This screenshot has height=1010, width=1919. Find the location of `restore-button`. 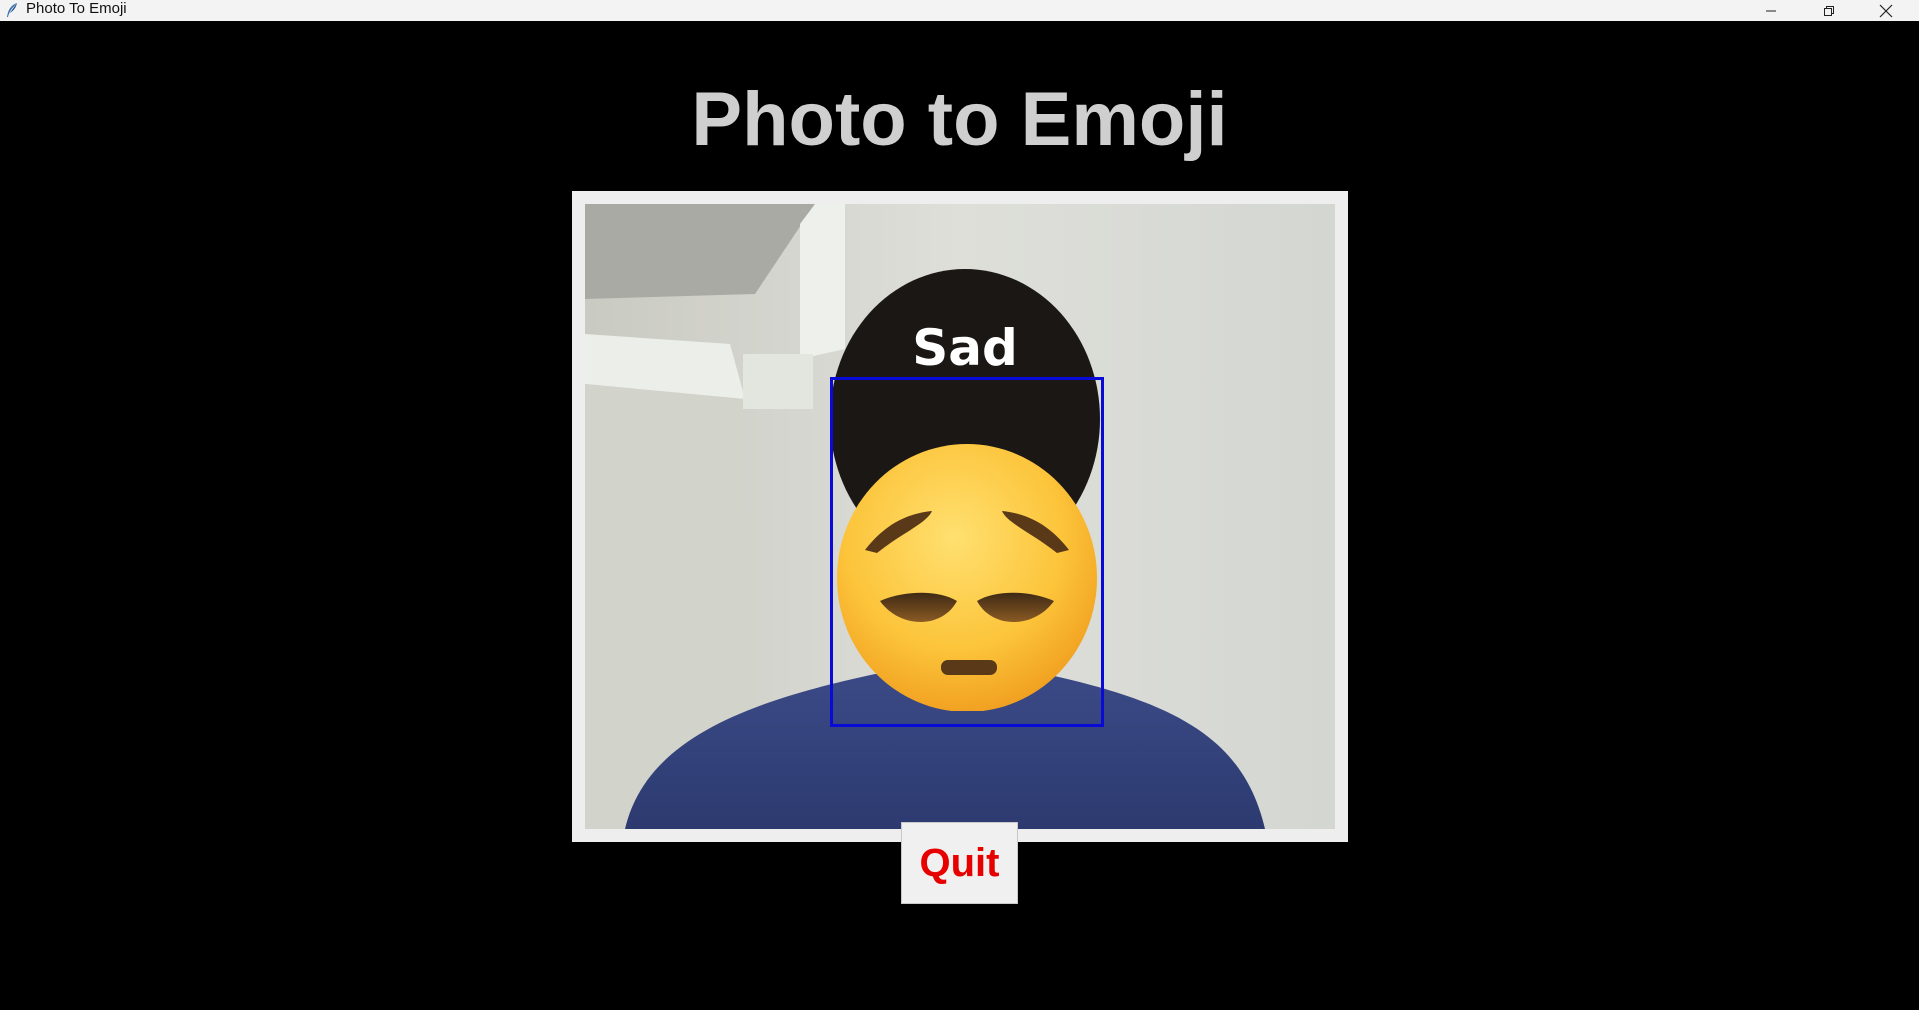

restore-button is located at coordinates (1829, 10).